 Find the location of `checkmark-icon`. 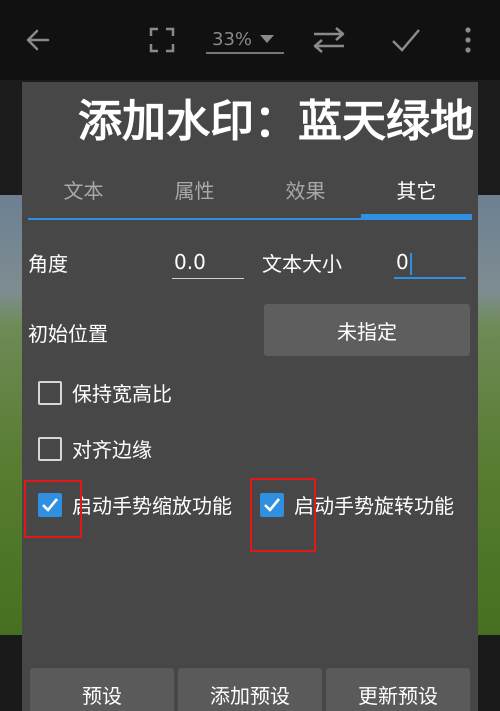

checkmark-icon is located at coordinates (406, 40).